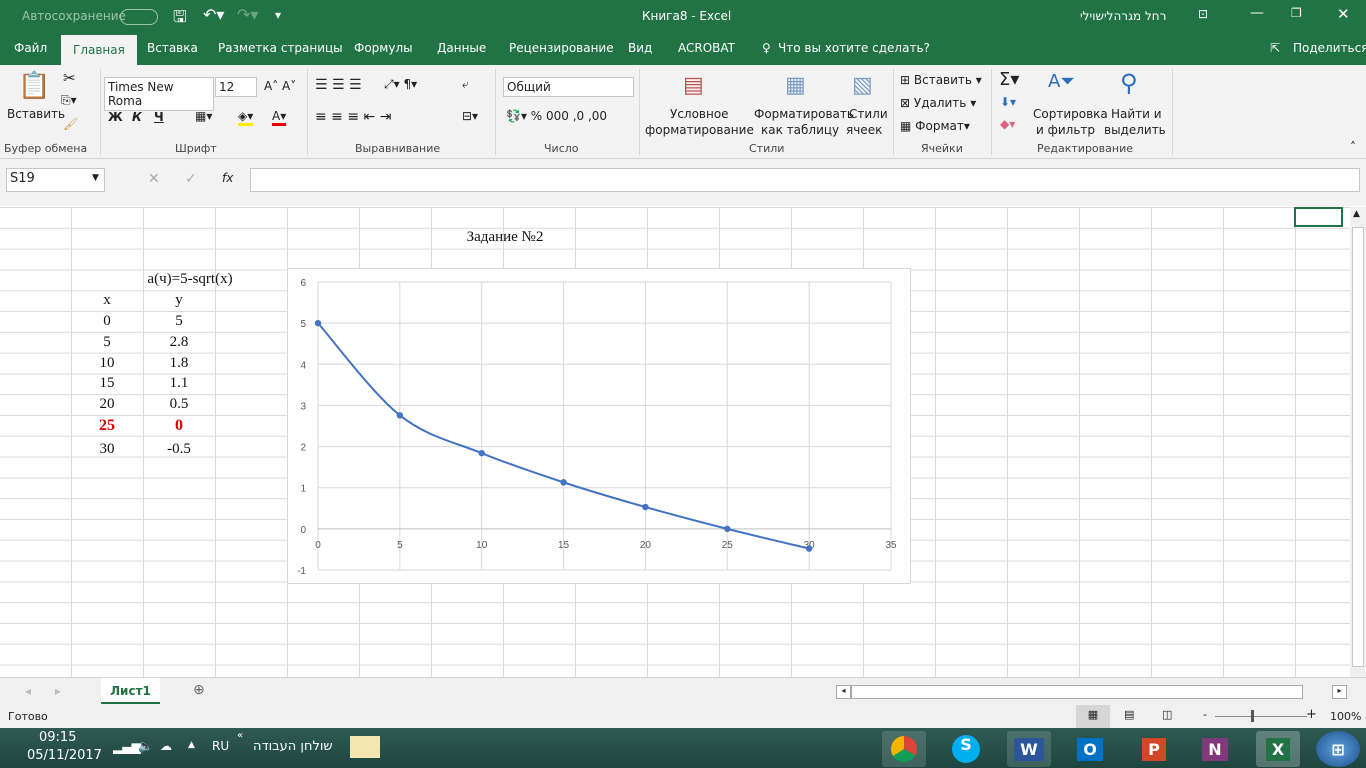 This screenshot has width=1366, height=768. Describe the element at coordinates (236, 87) in the screenshot. I see `font-size-select: 12` at that location.